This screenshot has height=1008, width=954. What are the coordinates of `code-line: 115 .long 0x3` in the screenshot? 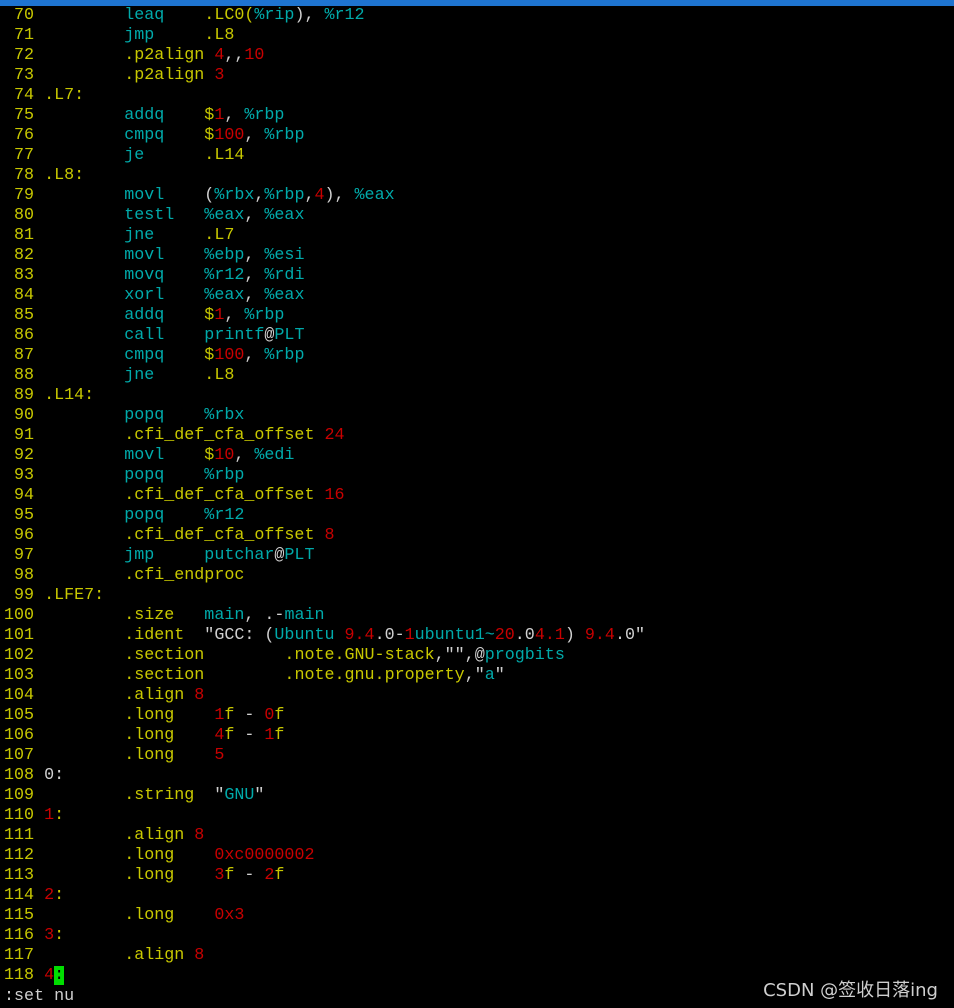 It's located at (324, 916).